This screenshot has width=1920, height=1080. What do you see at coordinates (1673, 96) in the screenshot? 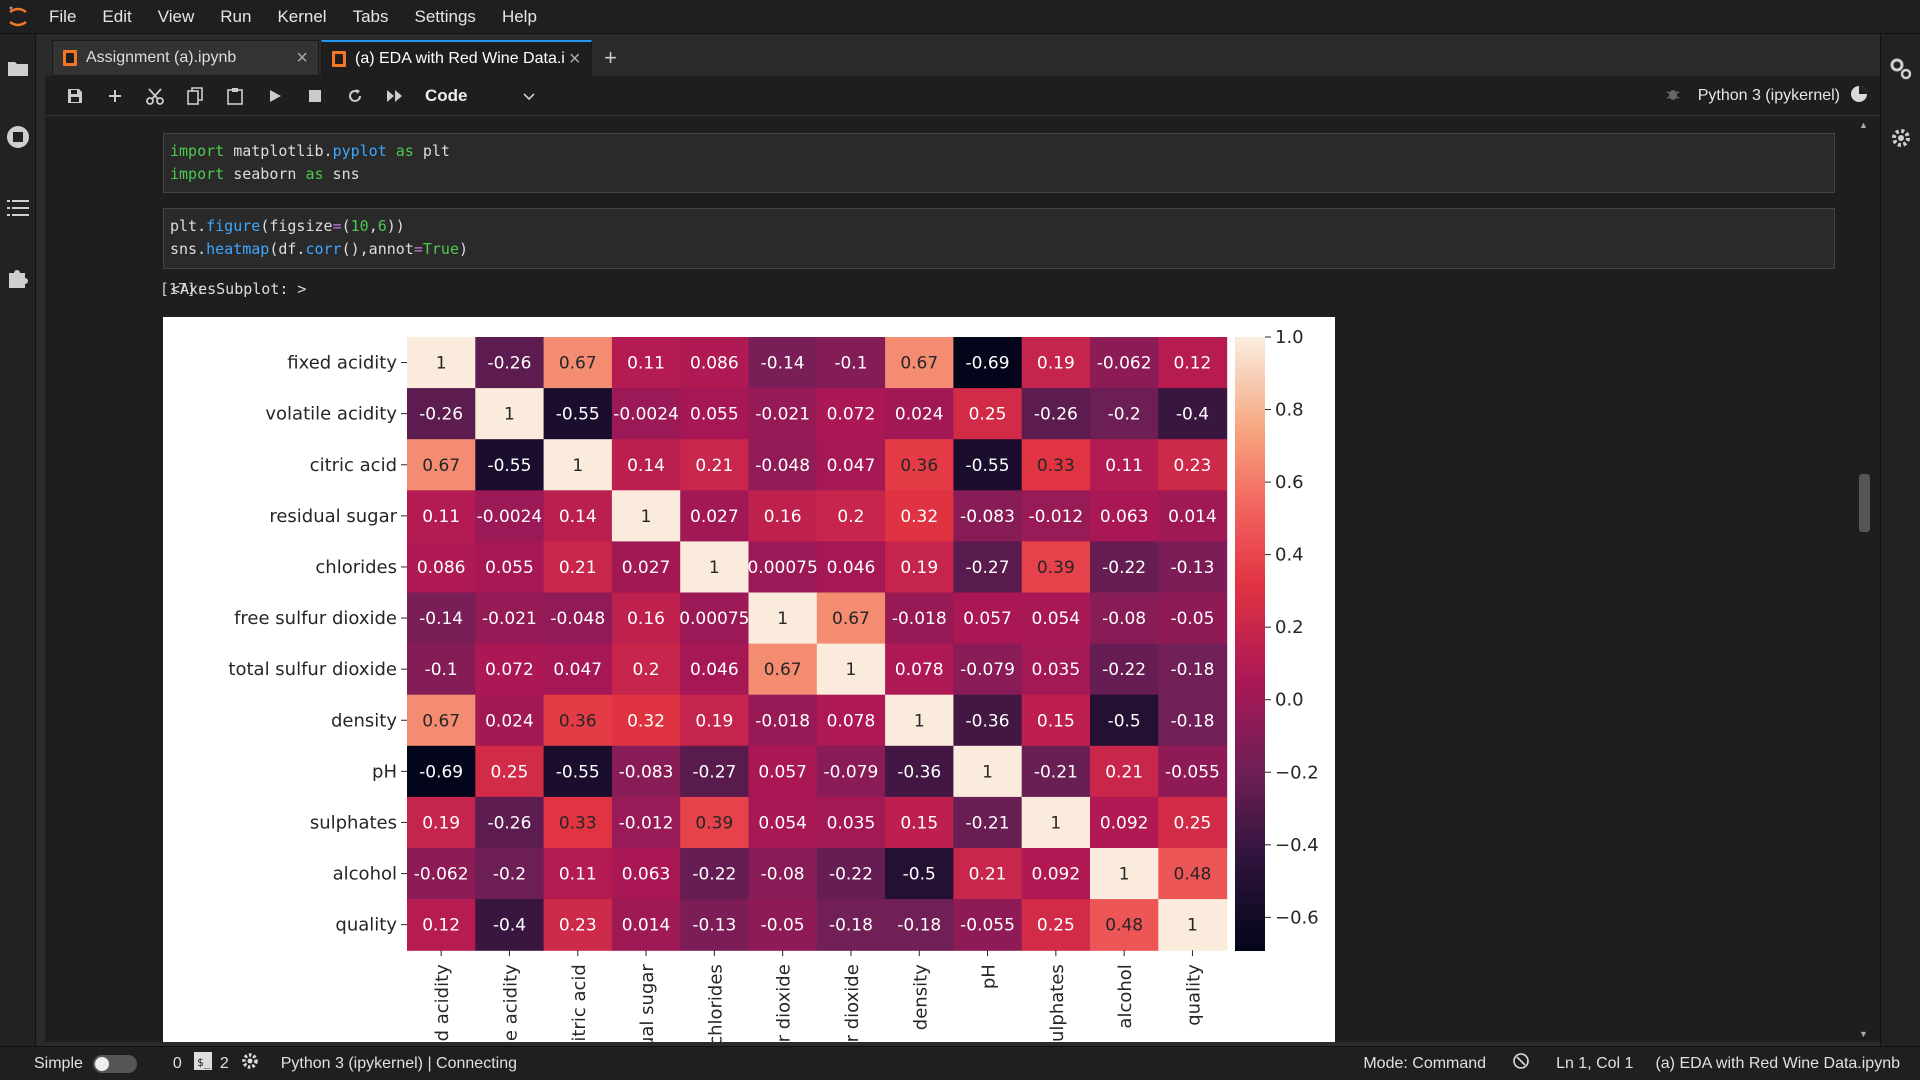
I see `bug-debugger-icon` at bounding box center [1673, 96].